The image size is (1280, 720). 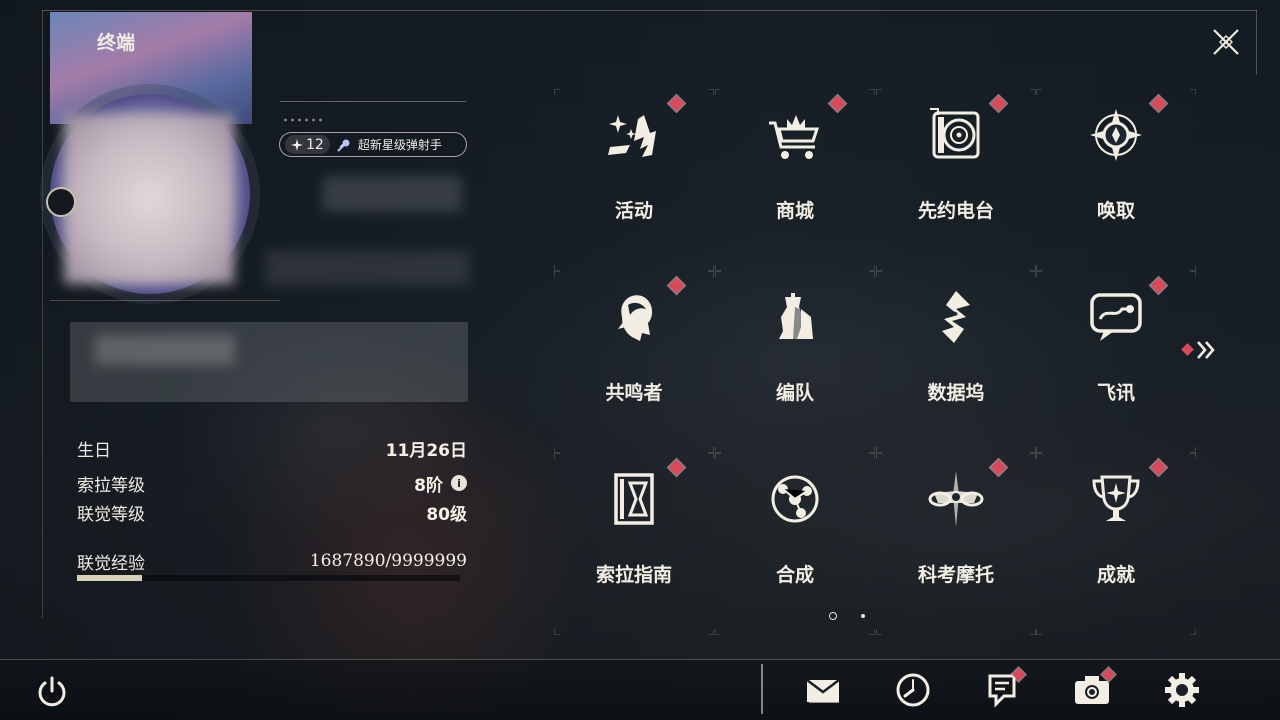 I want to click on character-head-icon, so click(x=634, y=317).